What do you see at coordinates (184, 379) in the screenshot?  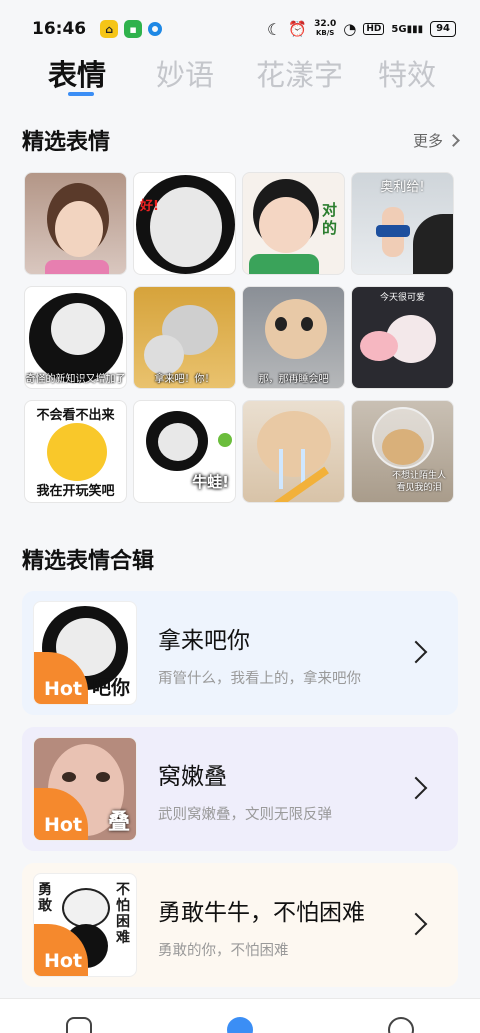 I see `sticker-caption: 拿来吧！你！` at bounding box center [184, 379].